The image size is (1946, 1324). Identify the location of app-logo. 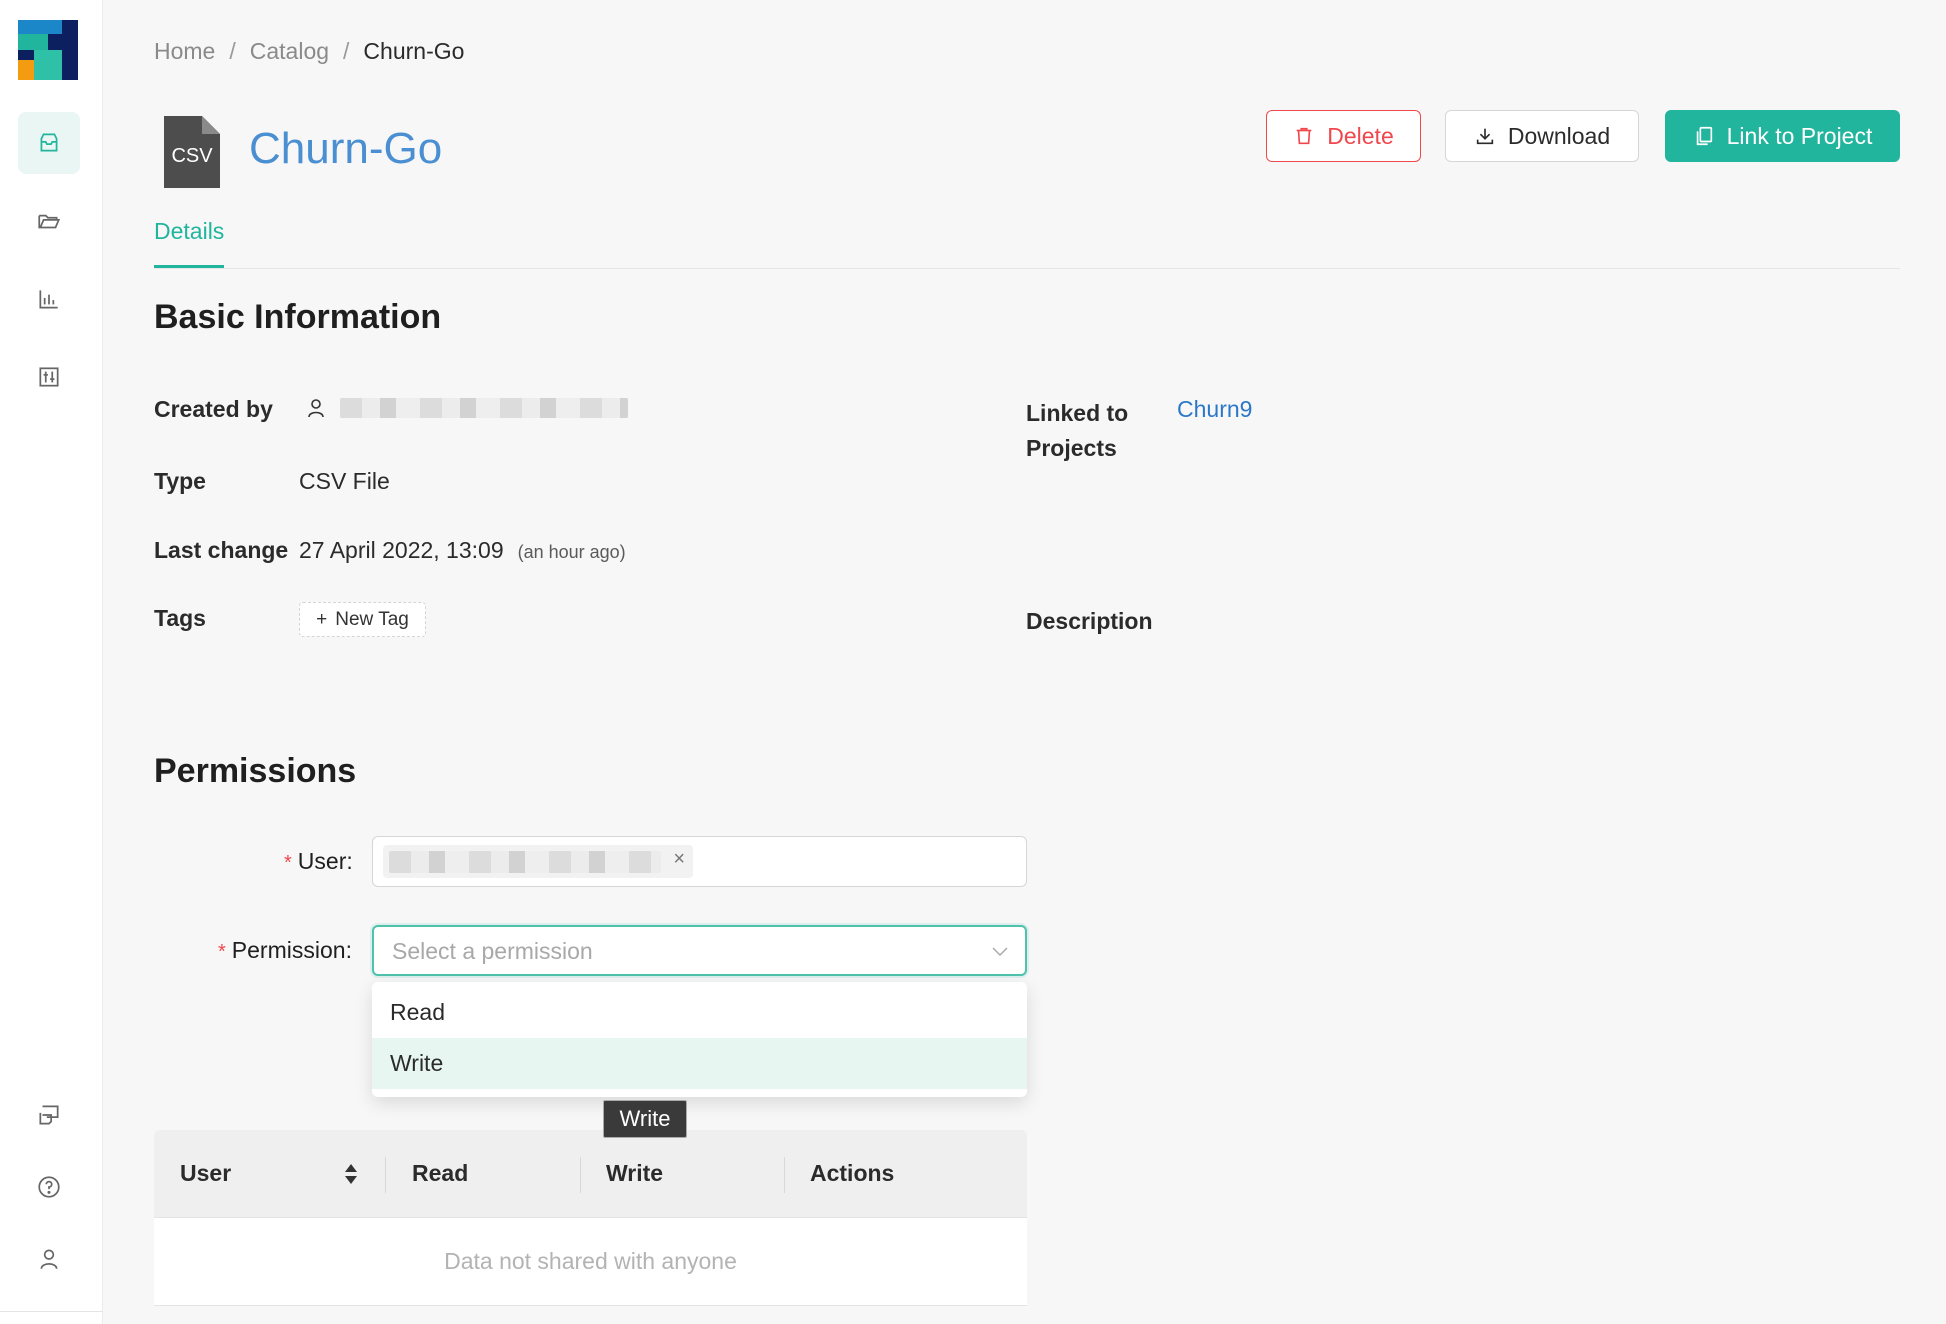
(48, 50).